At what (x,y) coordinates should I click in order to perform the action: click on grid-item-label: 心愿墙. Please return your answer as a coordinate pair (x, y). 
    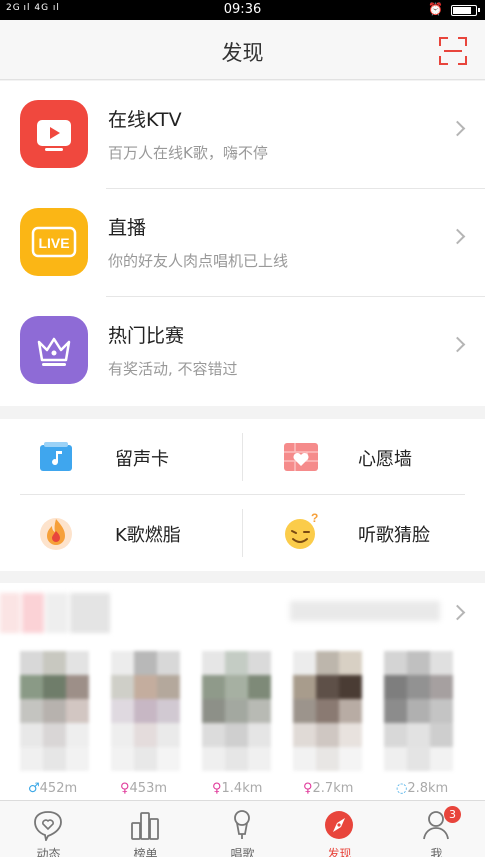
    Looking at the image, I should click on (385, 459).